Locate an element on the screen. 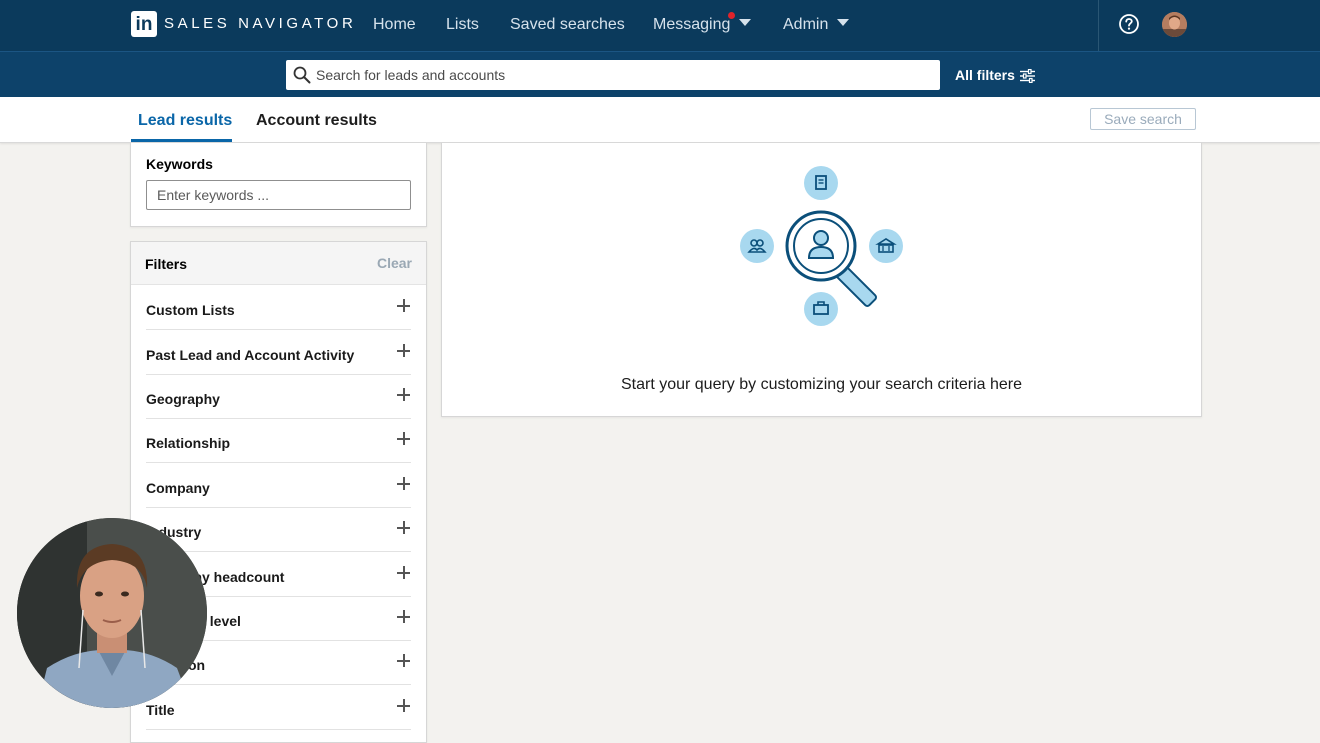 The height and width of the screenshot is (743, 1320). nav-saved-searches: Saved searches is located at coordinates (567, 25).